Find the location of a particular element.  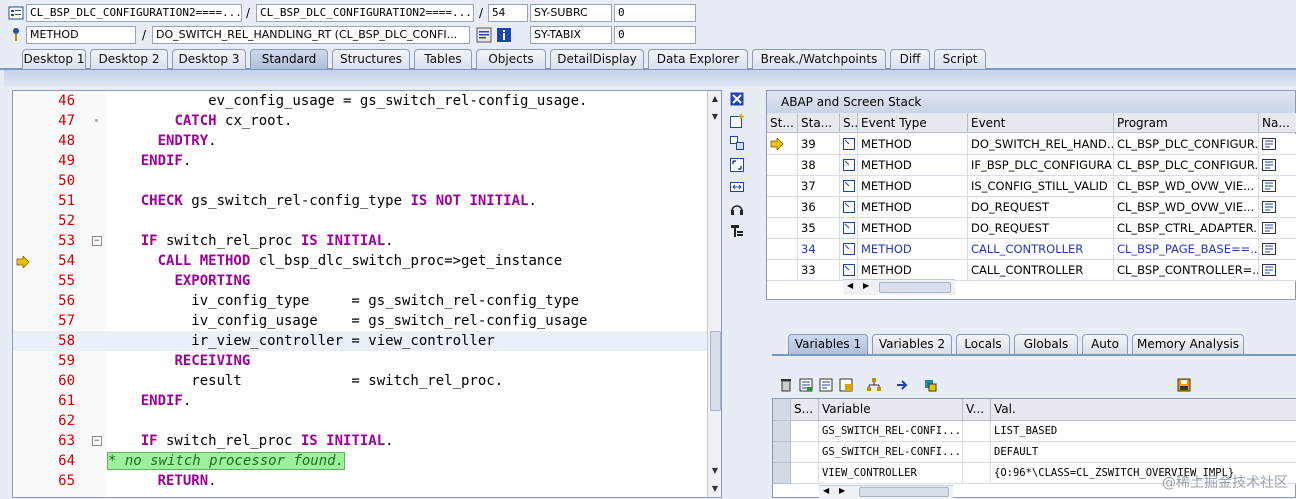

tab-desktop-1: Desktop 1 is located at coordinates (54, 59).